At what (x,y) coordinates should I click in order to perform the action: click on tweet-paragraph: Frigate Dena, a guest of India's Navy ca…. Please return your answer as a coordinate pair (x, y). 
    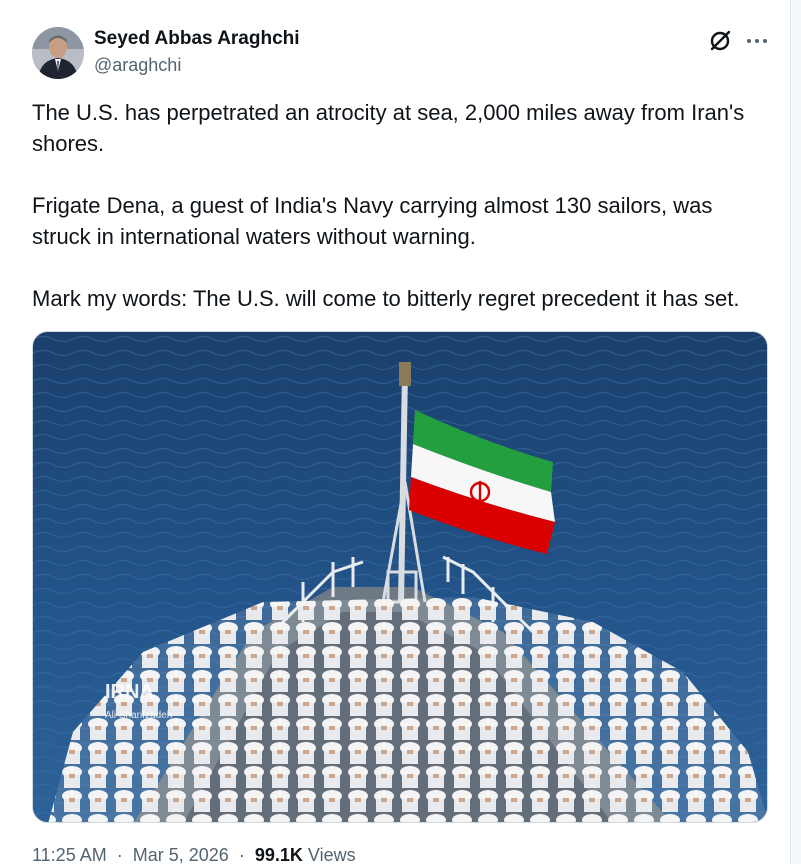
    Looking at the image, I should click on (372, 221).